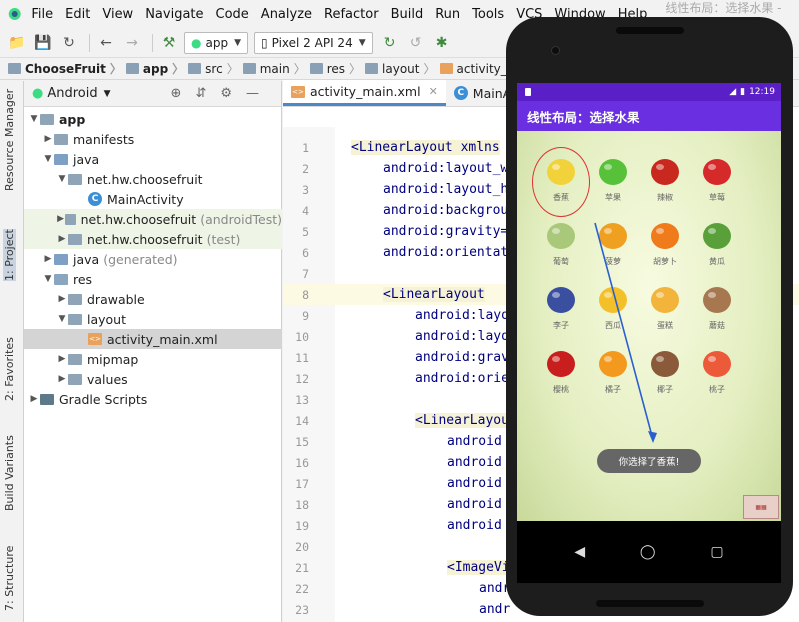 The image size is (799, 622). Describe the element at coordinates (174, 14) in the screenshot. I see `menu-navigate: Navigate` at that location.